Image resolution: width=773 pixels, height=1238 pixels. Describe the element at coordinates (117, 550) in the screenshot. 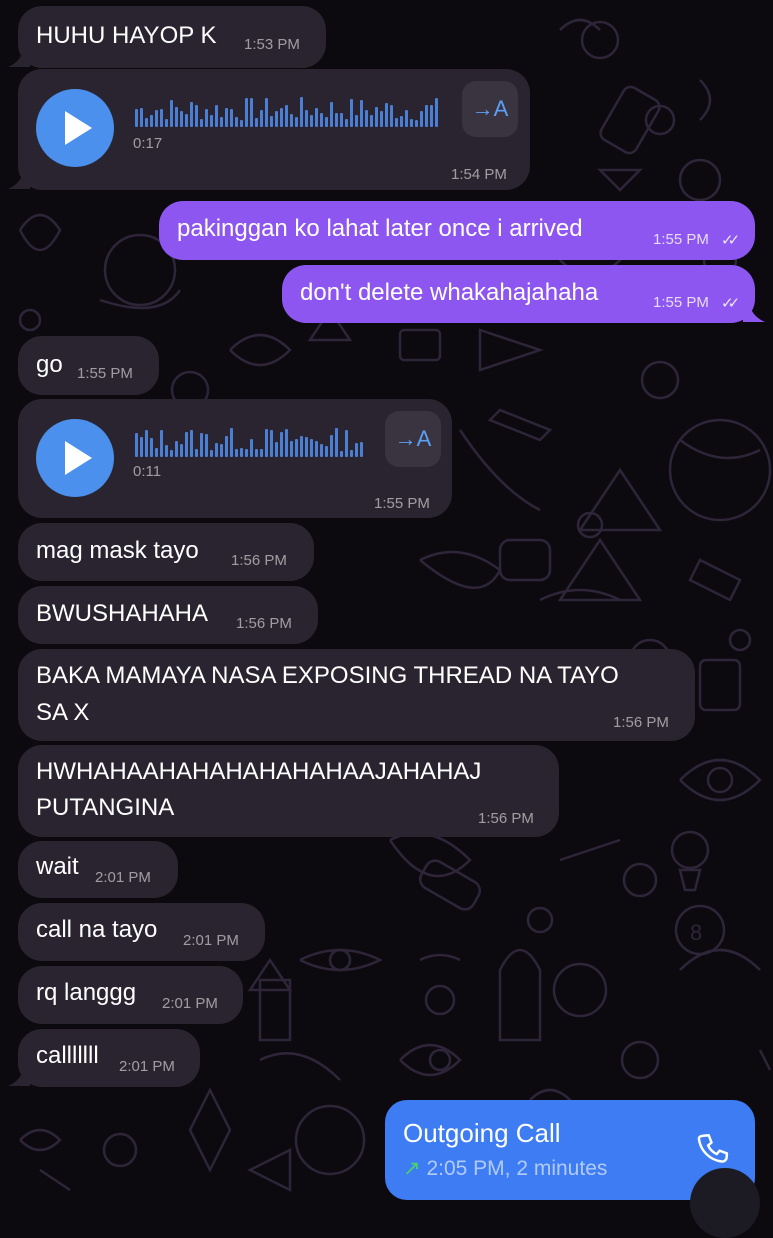

I see `message-text: mag mask tayo` at that location.